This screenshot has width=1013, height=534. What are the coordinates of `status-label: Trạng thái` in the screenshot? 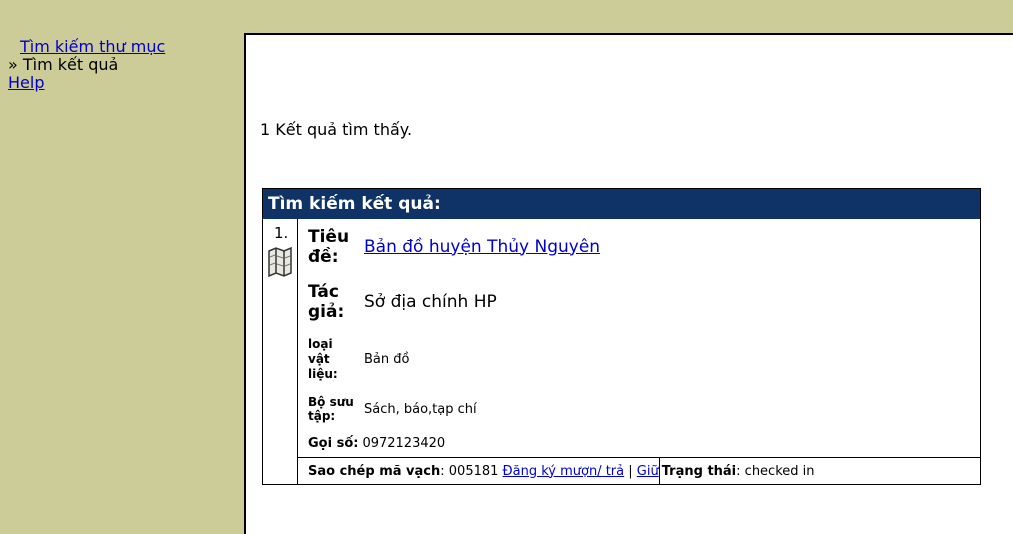 It's located at (699, 471).